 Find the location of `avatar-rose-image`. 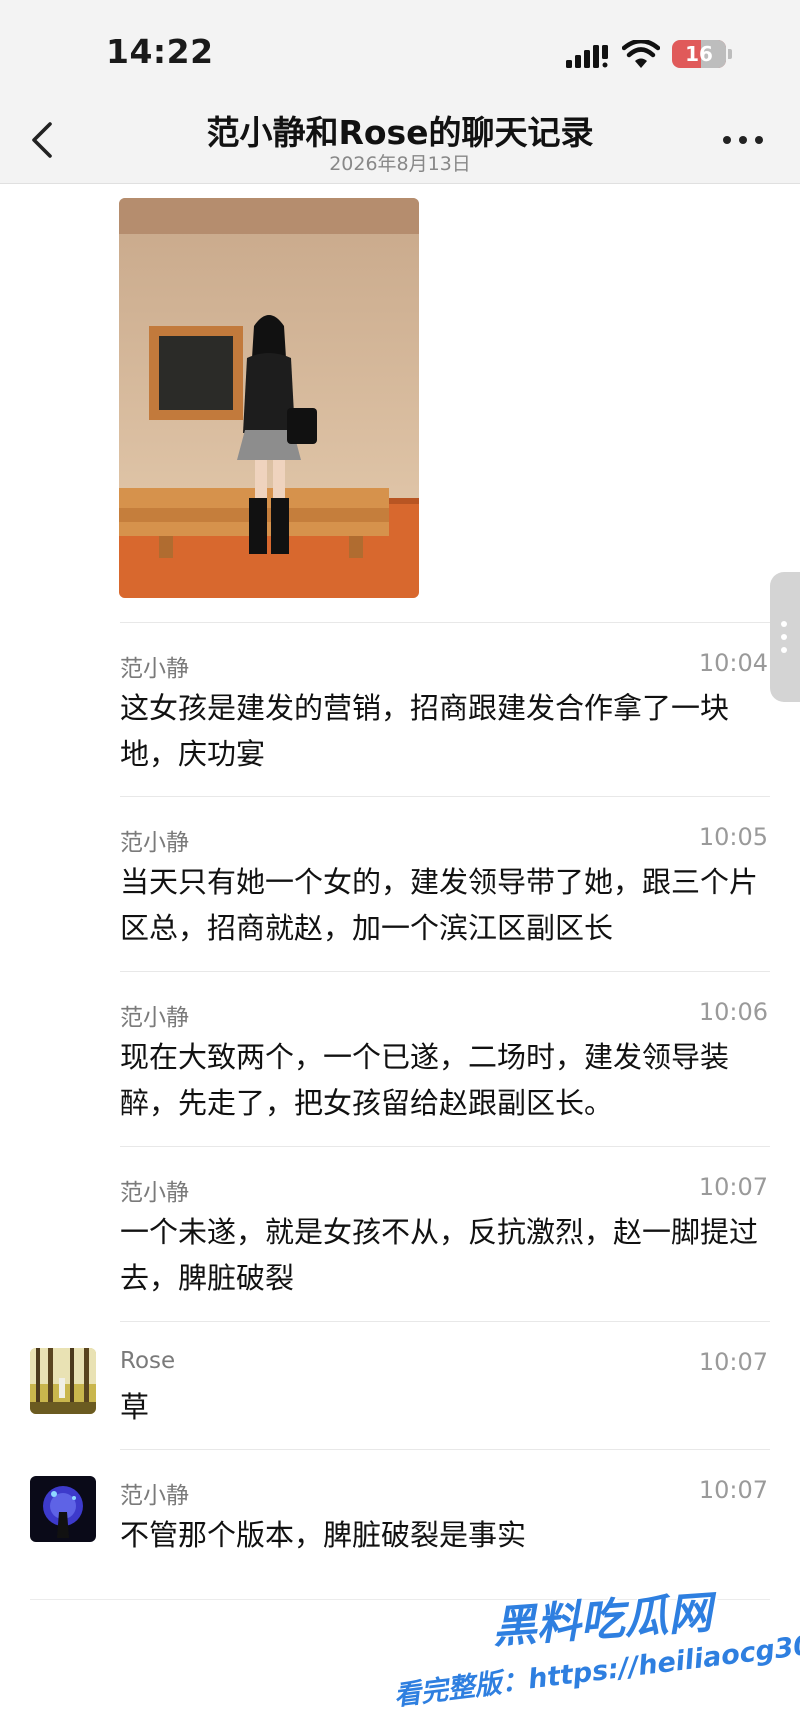

avatar-rose-image is located at coordinates (63, 1381).